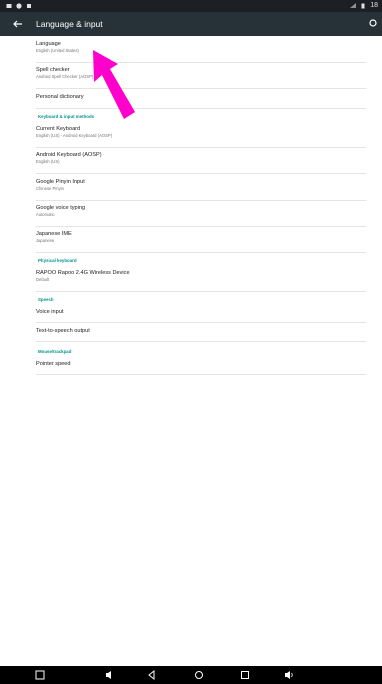  I want to click on current-keyboard-title: Current Keyboard, so click(58, 129).